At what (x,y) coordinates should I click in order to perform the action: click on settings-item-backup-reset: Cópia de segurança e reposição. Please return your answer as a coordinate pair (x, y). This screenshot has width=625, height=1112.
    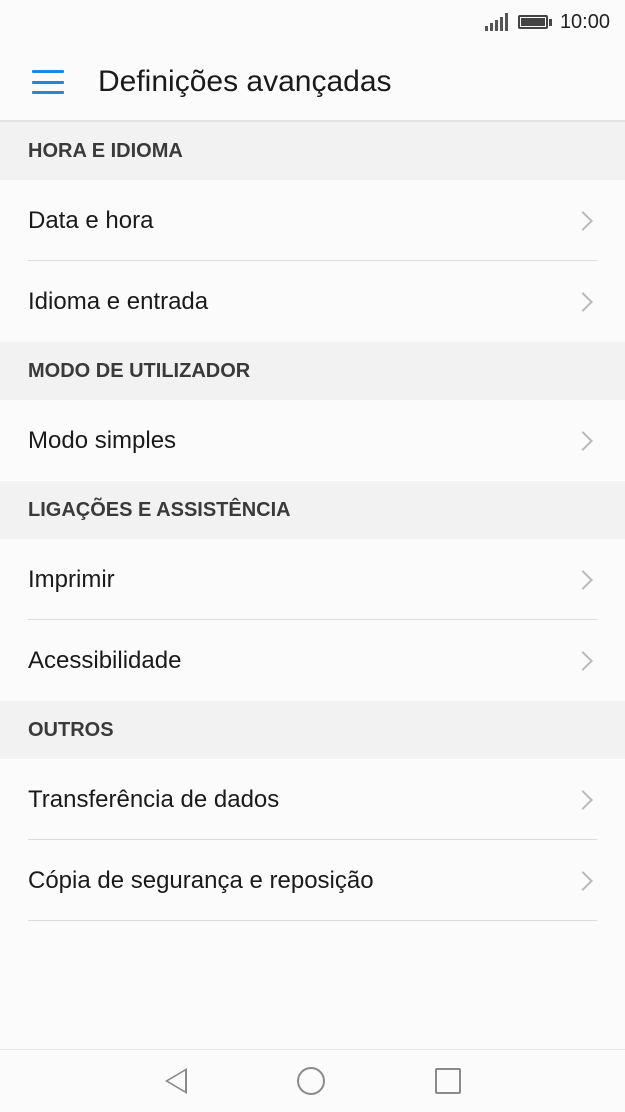
    Looking at the image, I should click on (312, 880).